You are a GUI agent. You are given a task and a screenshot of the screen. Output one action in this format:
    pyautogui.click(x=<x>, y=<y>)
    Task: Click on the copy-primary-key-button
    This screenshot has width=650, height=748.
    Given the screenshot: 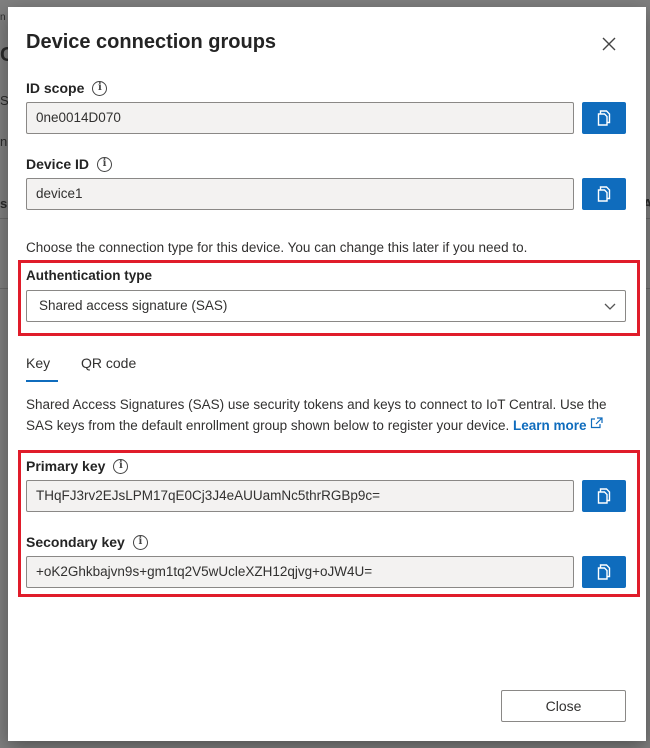 What is the action you would take?
    pyautogui.click(x=604, y=496)
    